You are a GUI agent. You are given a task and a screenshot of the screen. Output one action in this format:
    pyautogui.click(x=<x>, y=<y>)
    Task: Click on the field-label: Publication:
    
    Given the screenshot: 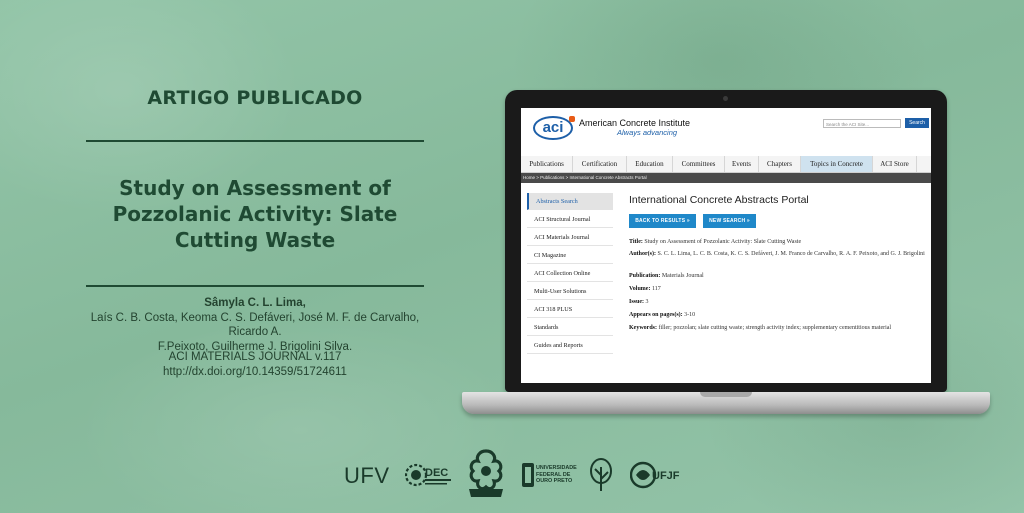 What is the action you would take?
    pyautogui.click(x=645, y=276)
    